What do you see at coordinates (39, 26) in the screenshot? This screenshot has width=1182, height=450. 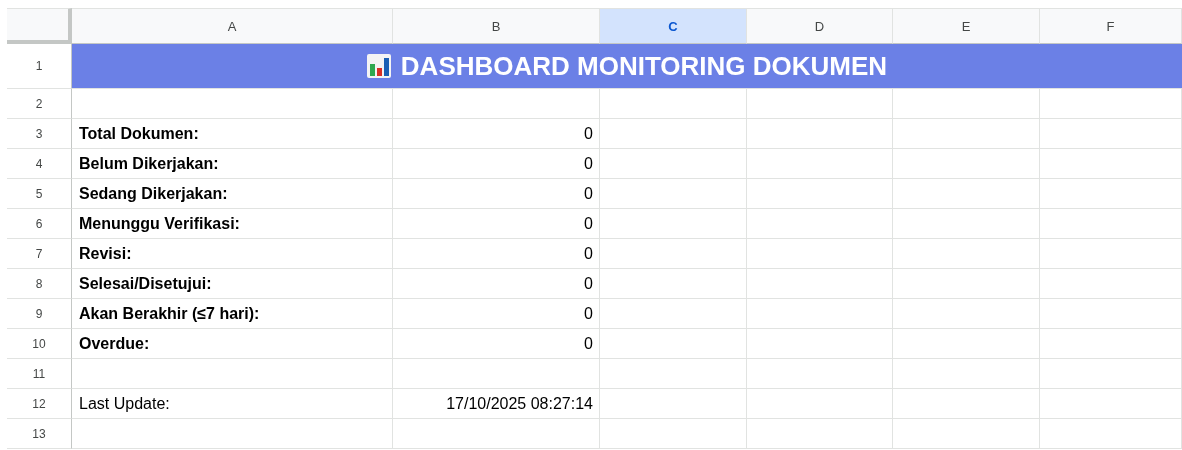 I see `select-all-corner` at bounding box center [39, 26].